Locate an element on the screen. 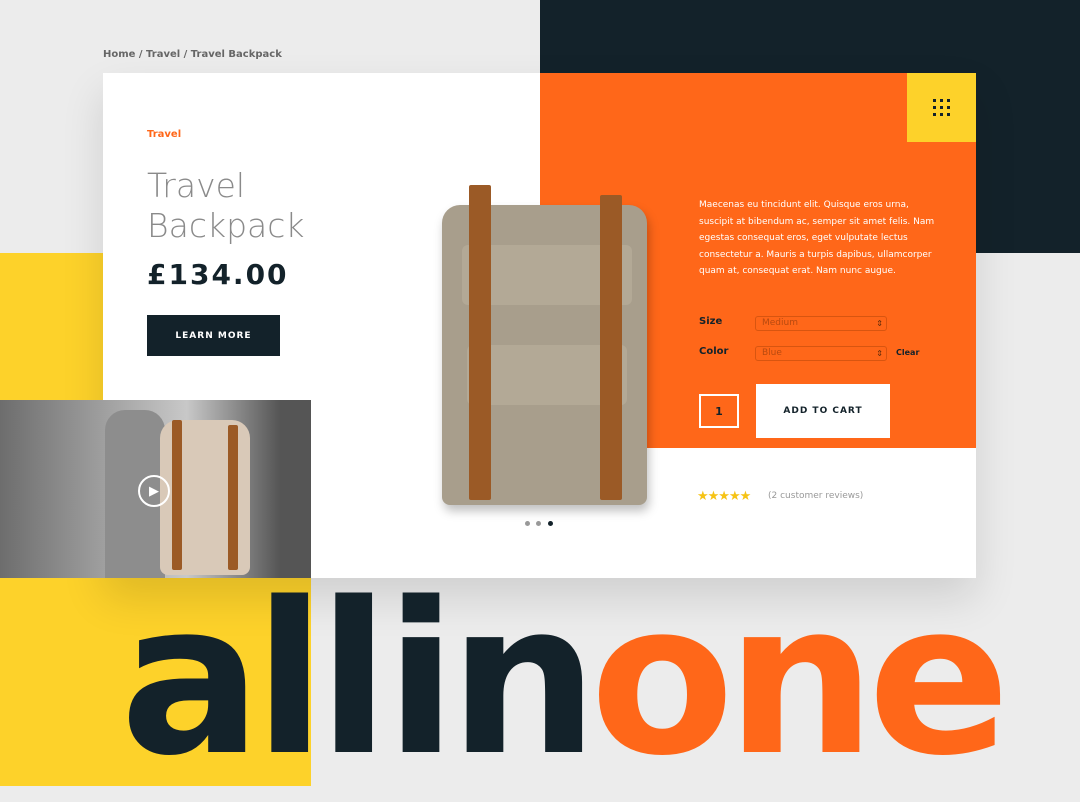 This screenshot has width=1080, height=802. clear-link: Clear is located at coordinates (907, 352).